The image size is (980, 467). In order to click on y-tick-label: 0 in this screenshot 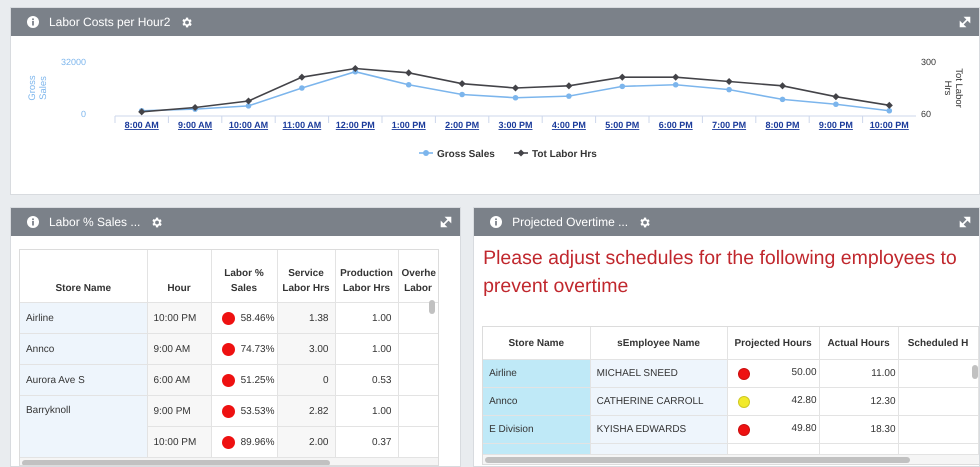, I will do `click(83, 114)`.